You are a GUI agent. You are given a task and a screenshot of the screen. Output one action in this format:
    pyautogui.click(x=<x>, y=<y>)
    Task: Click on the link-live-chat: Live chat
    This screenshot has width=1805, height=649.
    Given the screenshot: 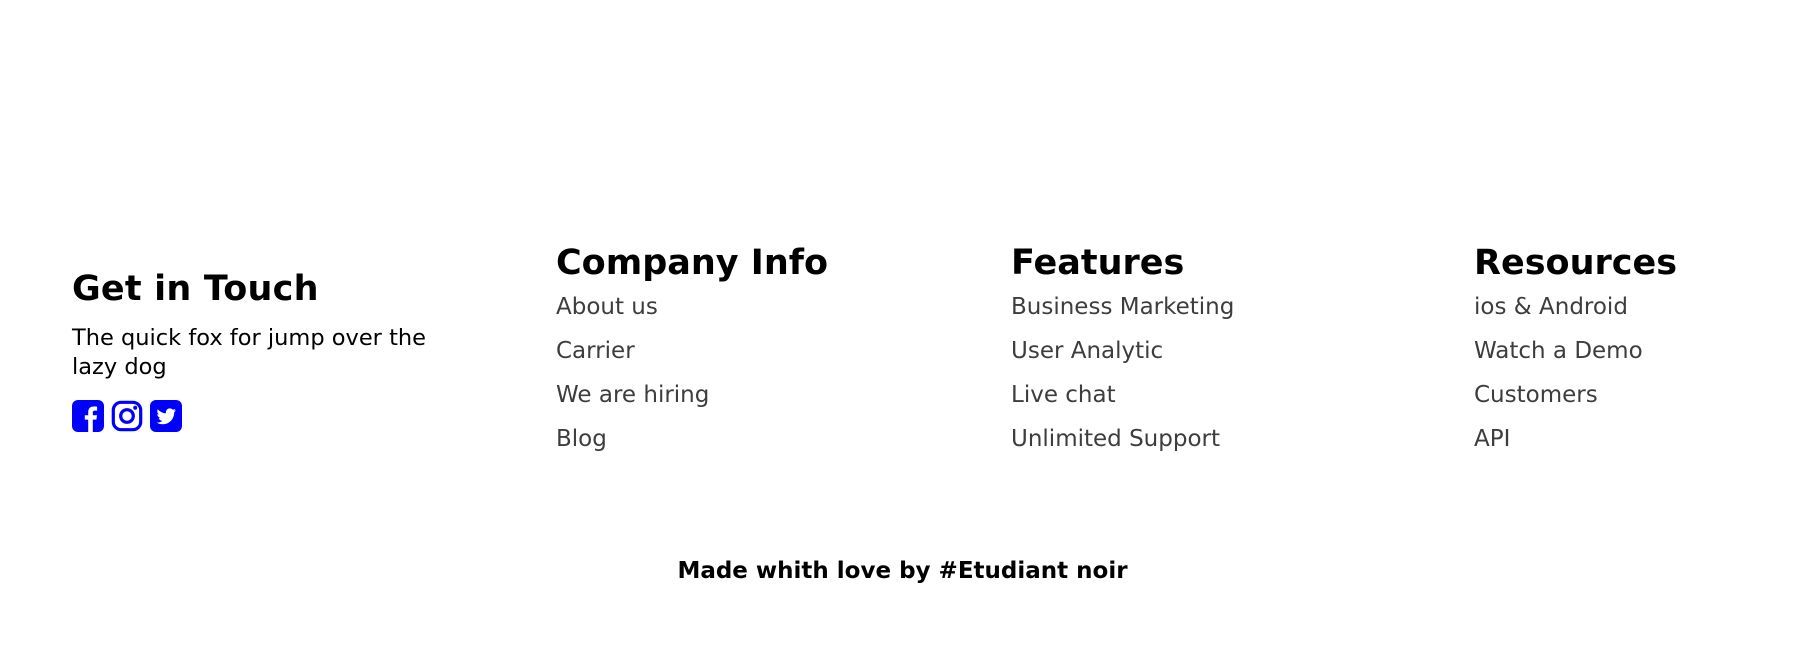 What is the action you would take?
    pyautogui.click(x=1122, y=395)
    